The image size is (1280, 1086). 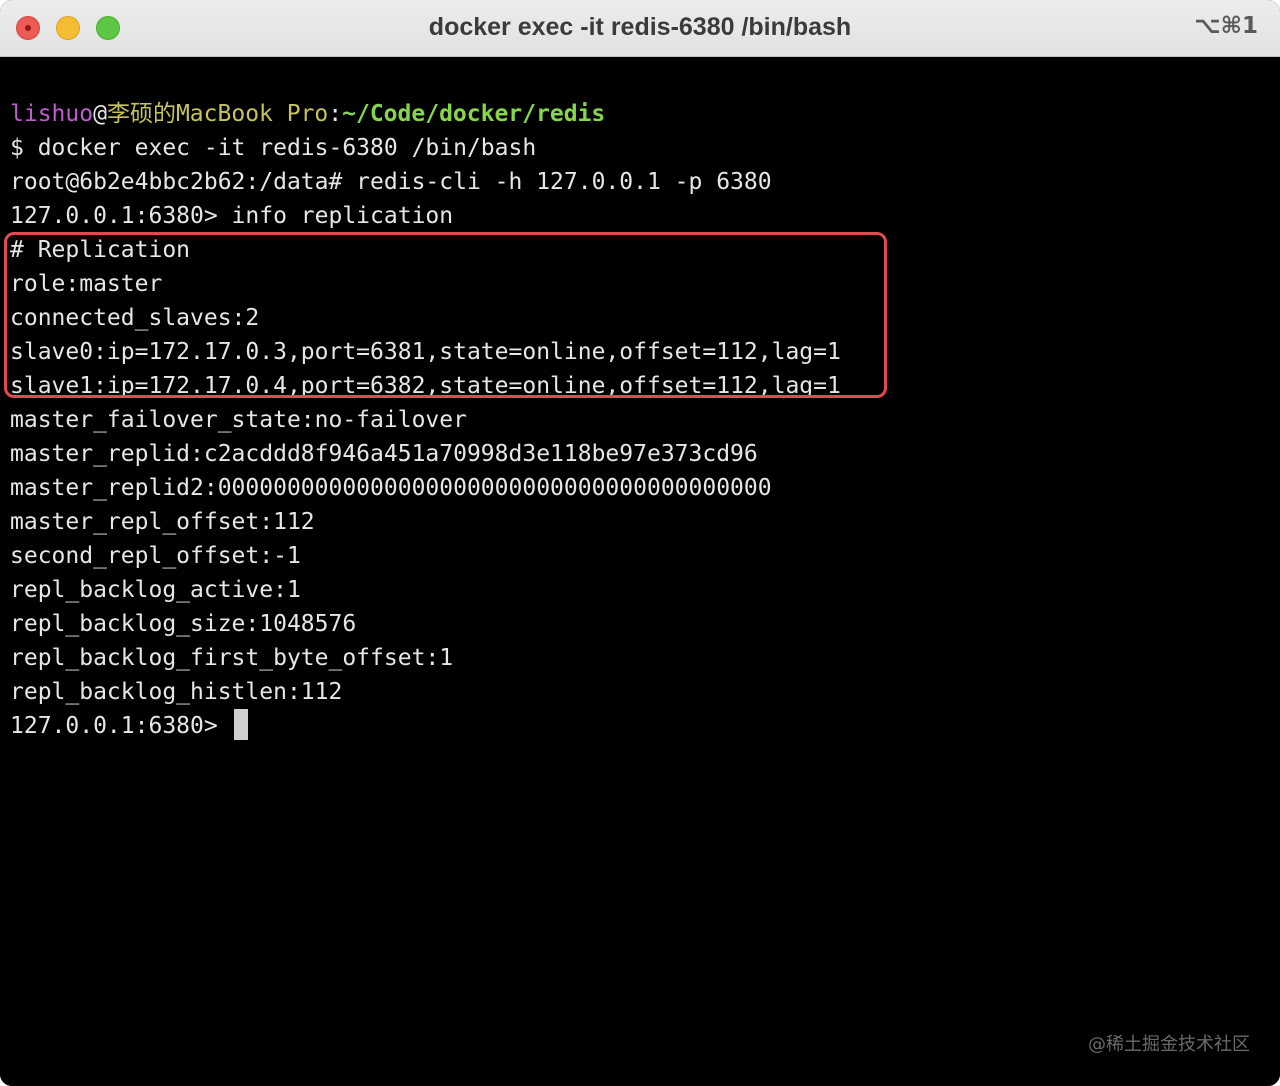 What do you see at coordinates (232, 216) in the screenshot?
I see `terminal-line: 127.0.0.1:6380> info replication` at bounding box center [232, 216].